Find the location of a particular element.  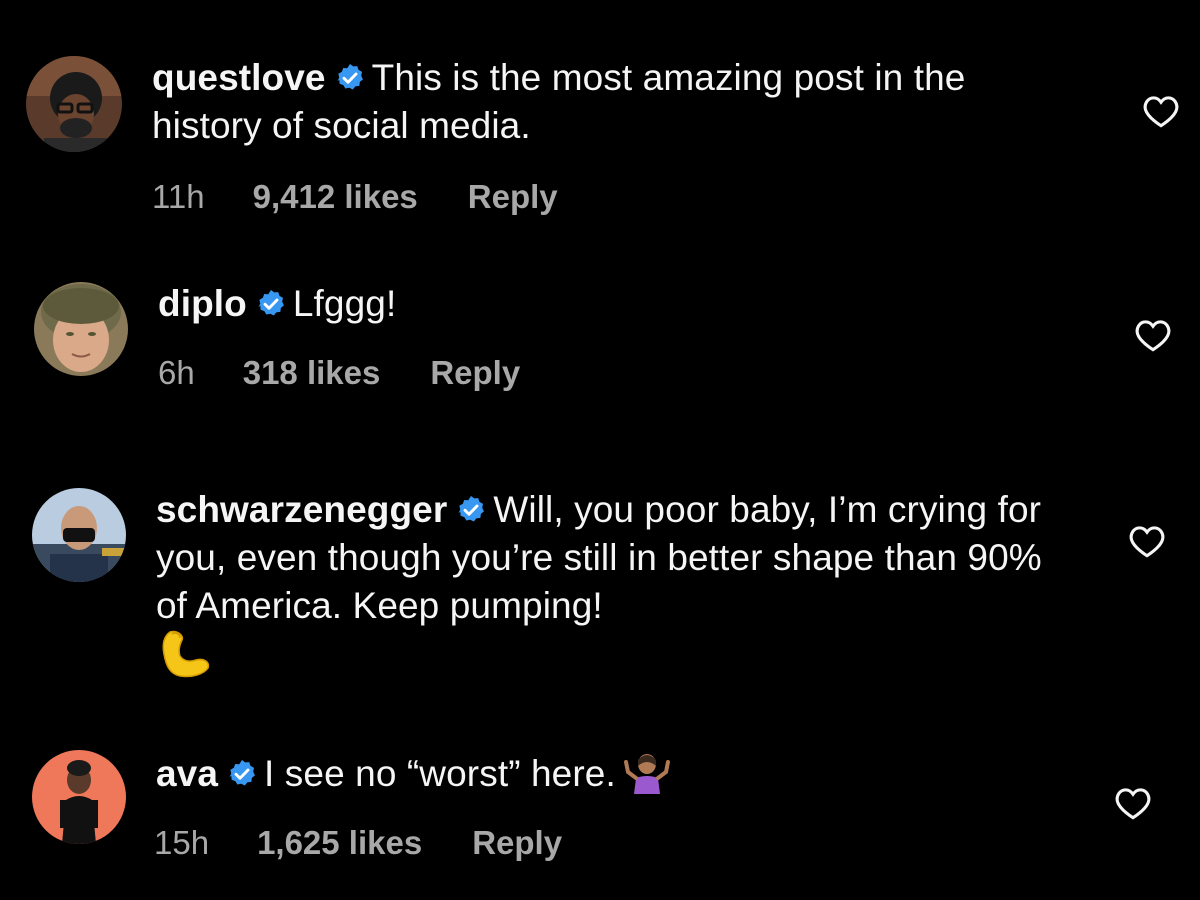

avatar-questlove is located at coordinates (74, 104).